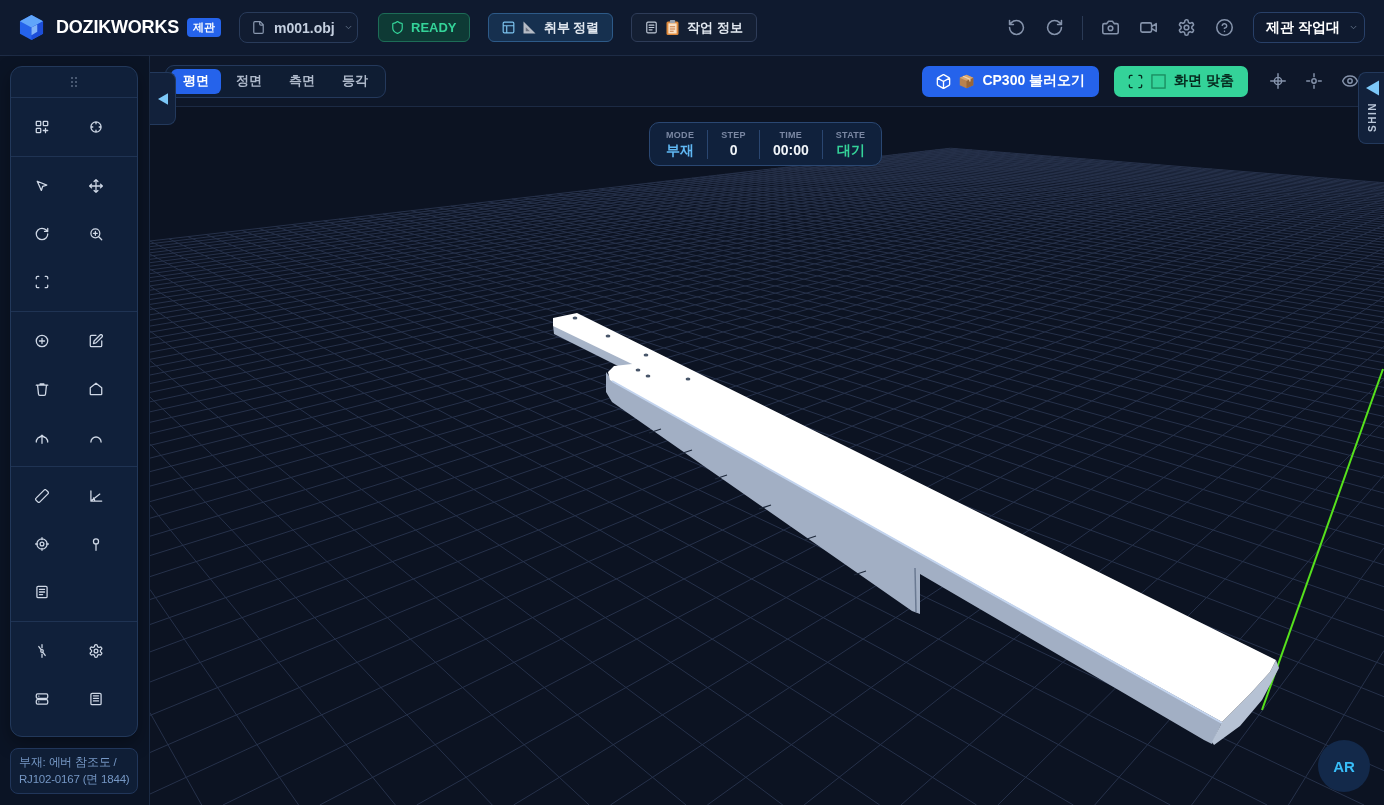 The height and width of the screenshot is (805, 1384). What do you see at coordinates (74, 82) in the screenshot?
I see `drag-handle-icon` at bounding box center [74, 82].